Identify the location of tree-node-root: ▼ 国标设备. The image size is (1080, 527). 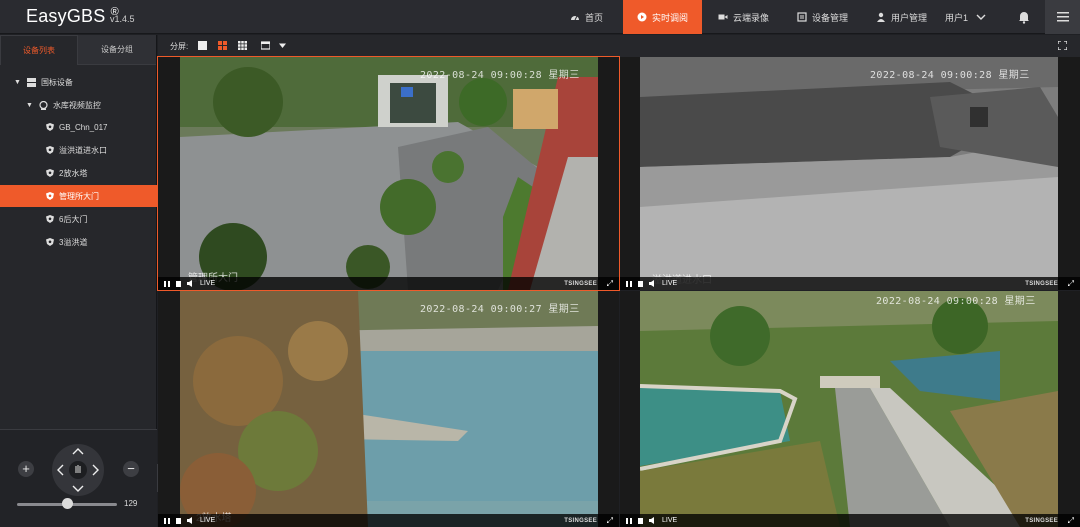
(78, 82).